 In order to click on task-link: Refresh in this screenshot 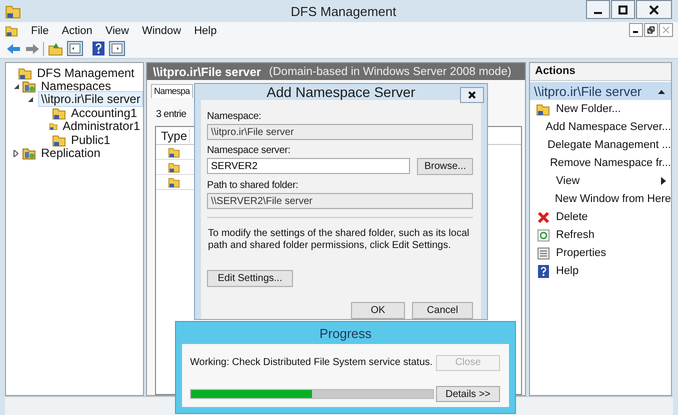, I will do `click(575, 235)`.